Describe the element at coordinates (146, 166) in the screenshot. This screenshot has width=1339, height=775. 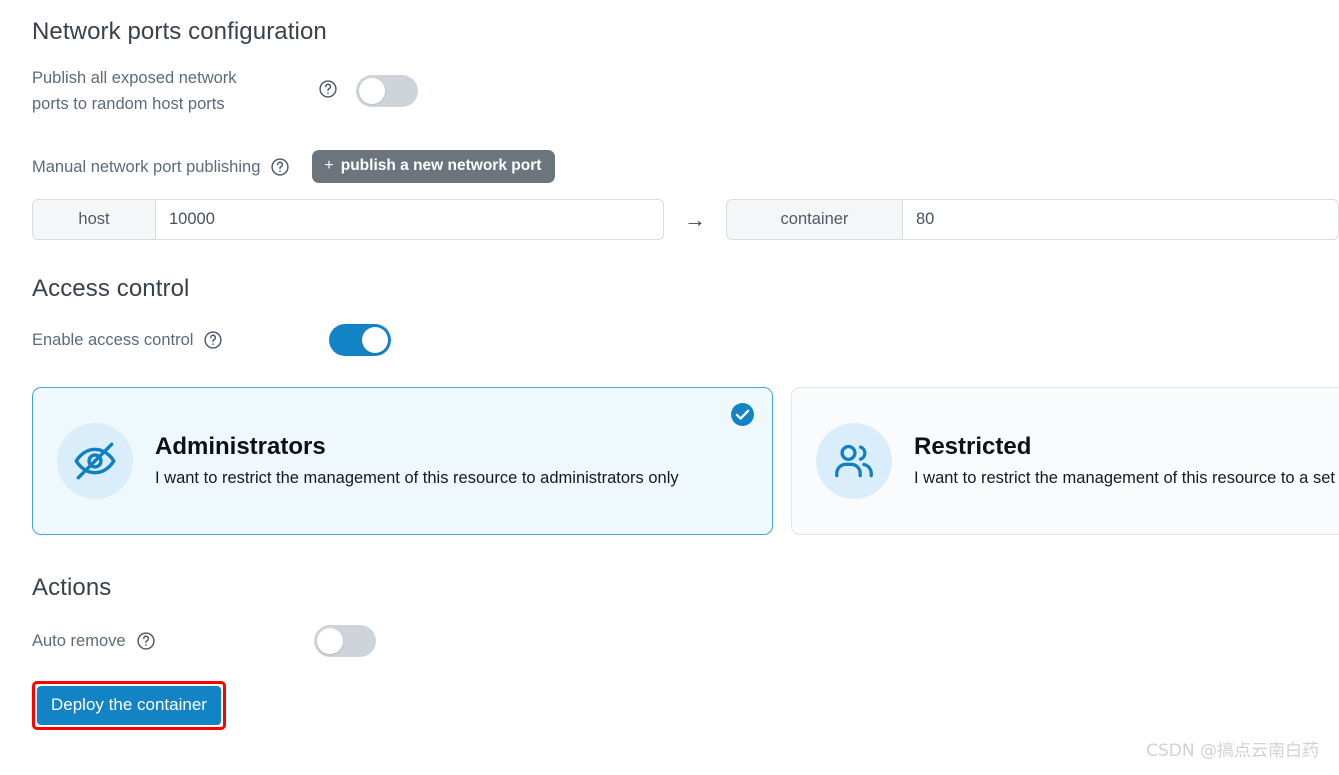
I see `manual-publishing-label: Manual network port publishing` at that location.